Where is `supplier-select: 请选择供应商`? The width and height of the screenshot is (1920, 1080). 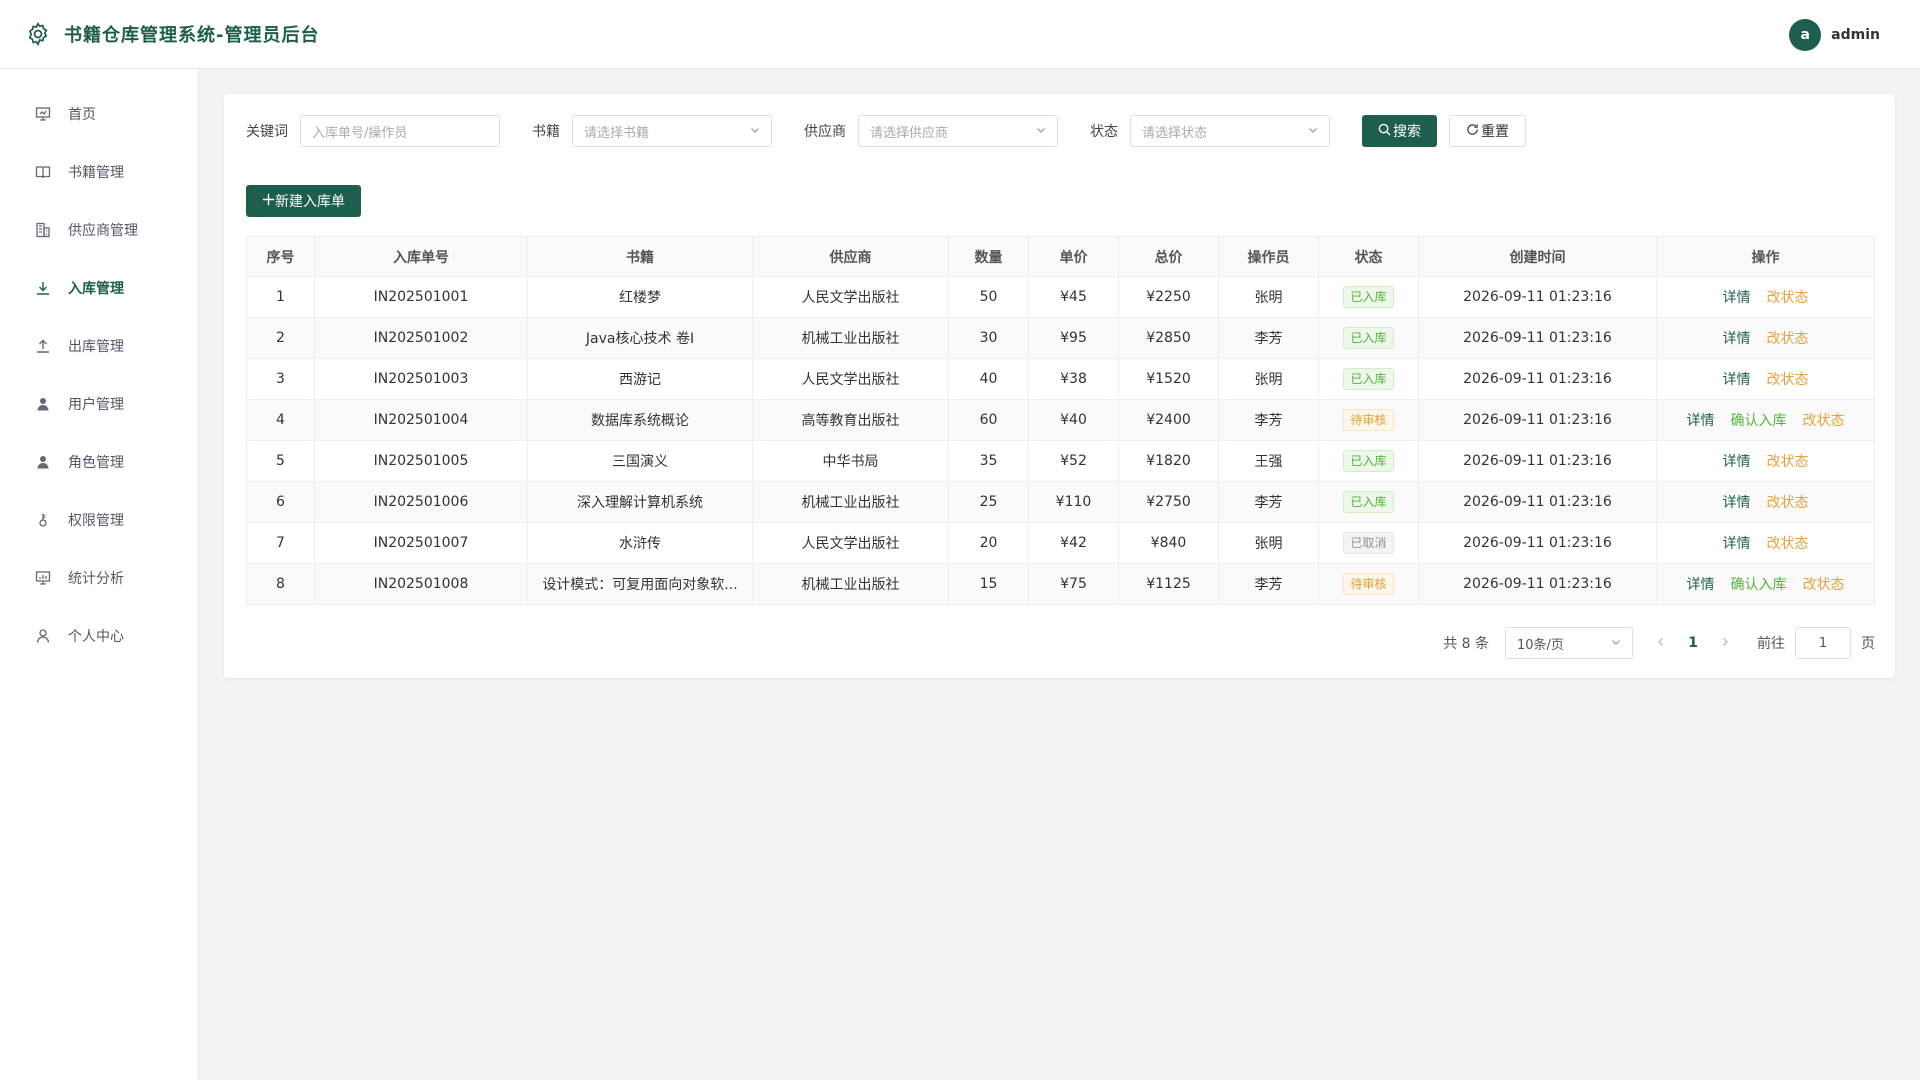
supplier-select: 请选择供应商 is located at coordinates (958, 131).